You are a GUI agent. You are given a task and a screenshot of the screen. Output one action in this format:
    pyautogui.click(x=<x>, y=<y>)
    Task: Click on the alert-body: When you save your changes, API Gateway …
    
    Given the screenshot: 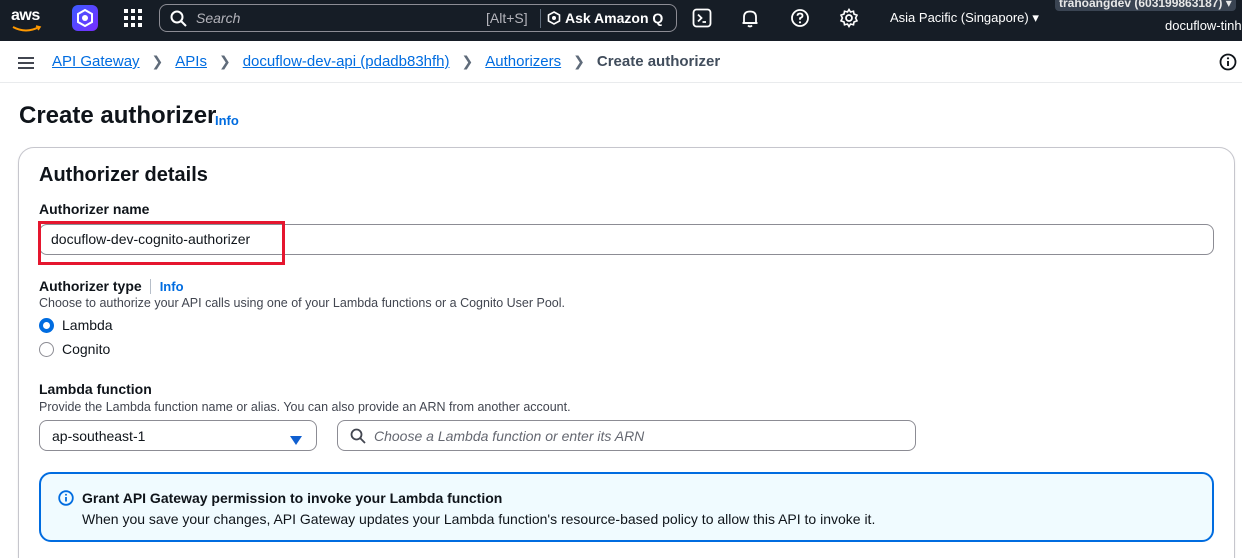 What is the action you would take?
    pyautogui.click(x=479, y=519)
    